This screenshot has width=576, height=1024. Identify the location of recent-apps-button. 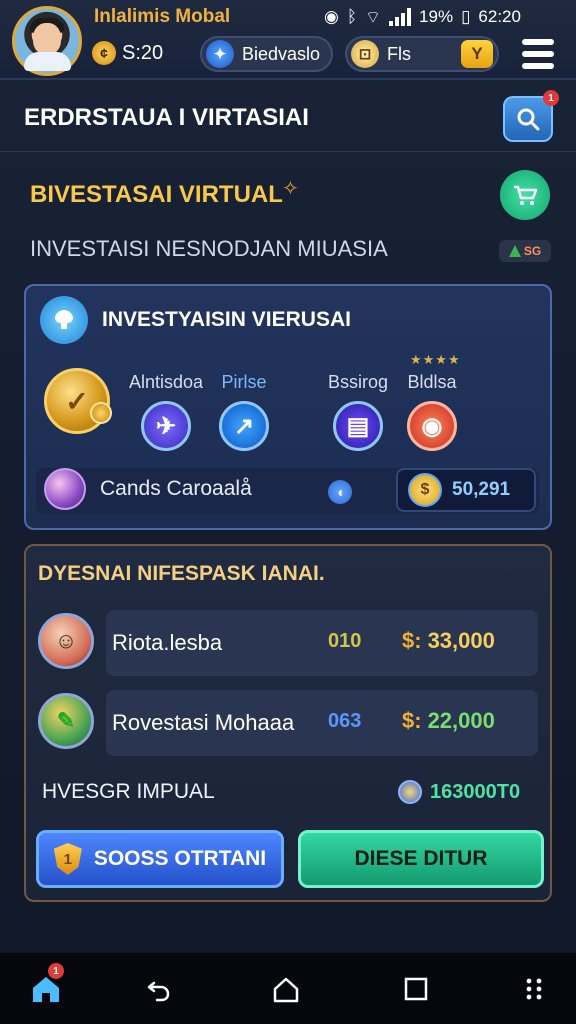
(416, 989).